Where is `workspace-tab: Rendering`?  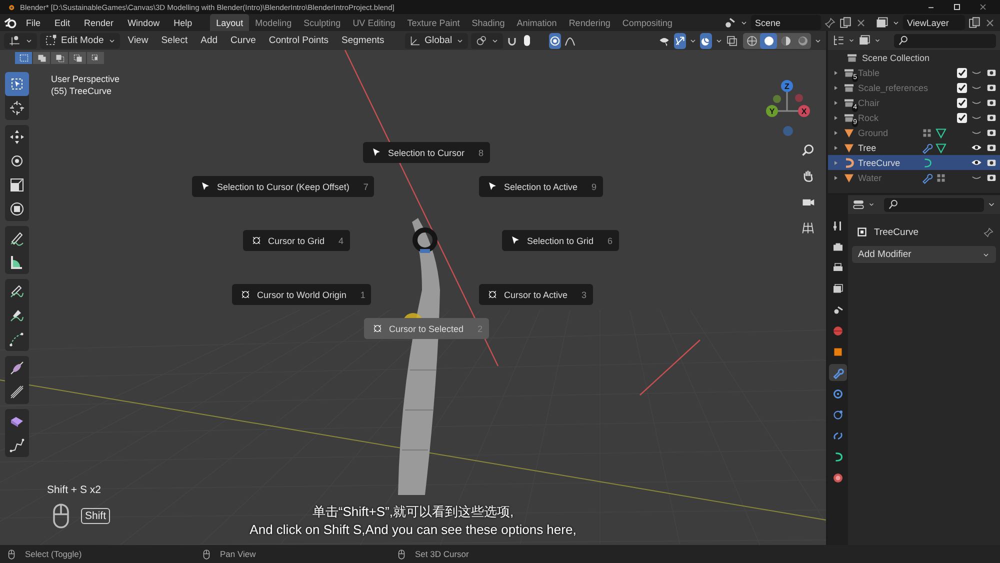 workspace-tab: Rendering is located at coordinates (589, 22).